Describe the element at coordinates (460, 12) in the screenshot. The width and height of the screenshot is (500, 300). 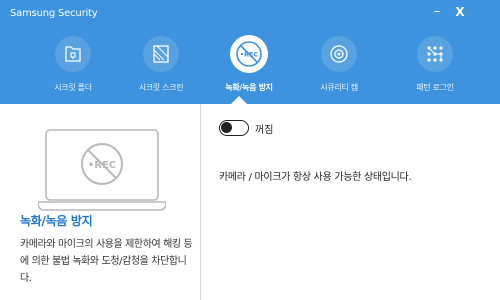
I see `close-button: X` at that location.